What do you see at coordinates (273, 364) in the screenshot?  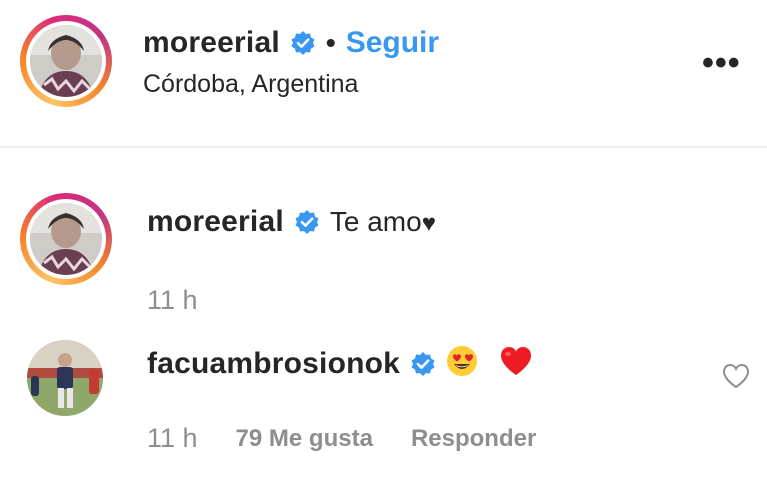 I see `comment-username: facuambrosionok` at bounding box center [273, 364].